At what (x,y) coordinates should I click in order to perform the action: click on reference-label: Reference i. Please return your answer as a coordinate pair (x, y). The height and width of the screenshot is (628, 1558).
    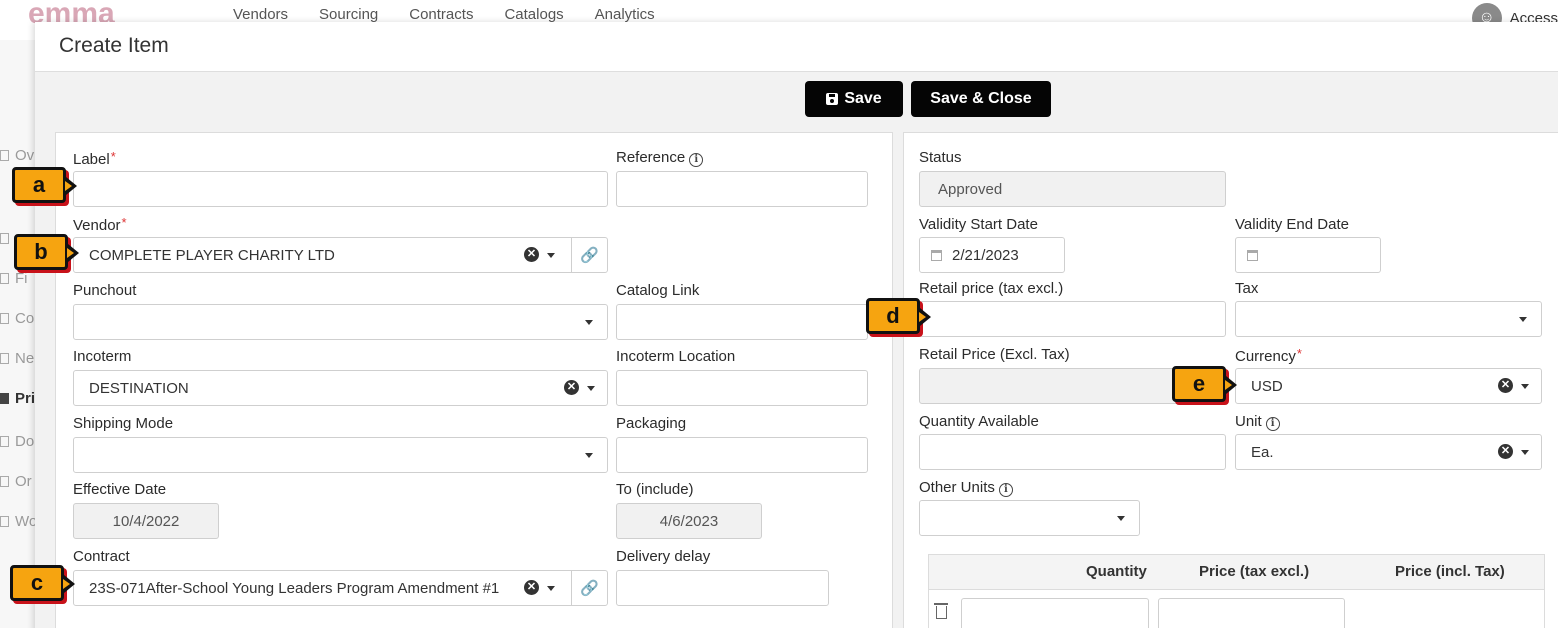
    Looking at the image, I should click on (660, 158).